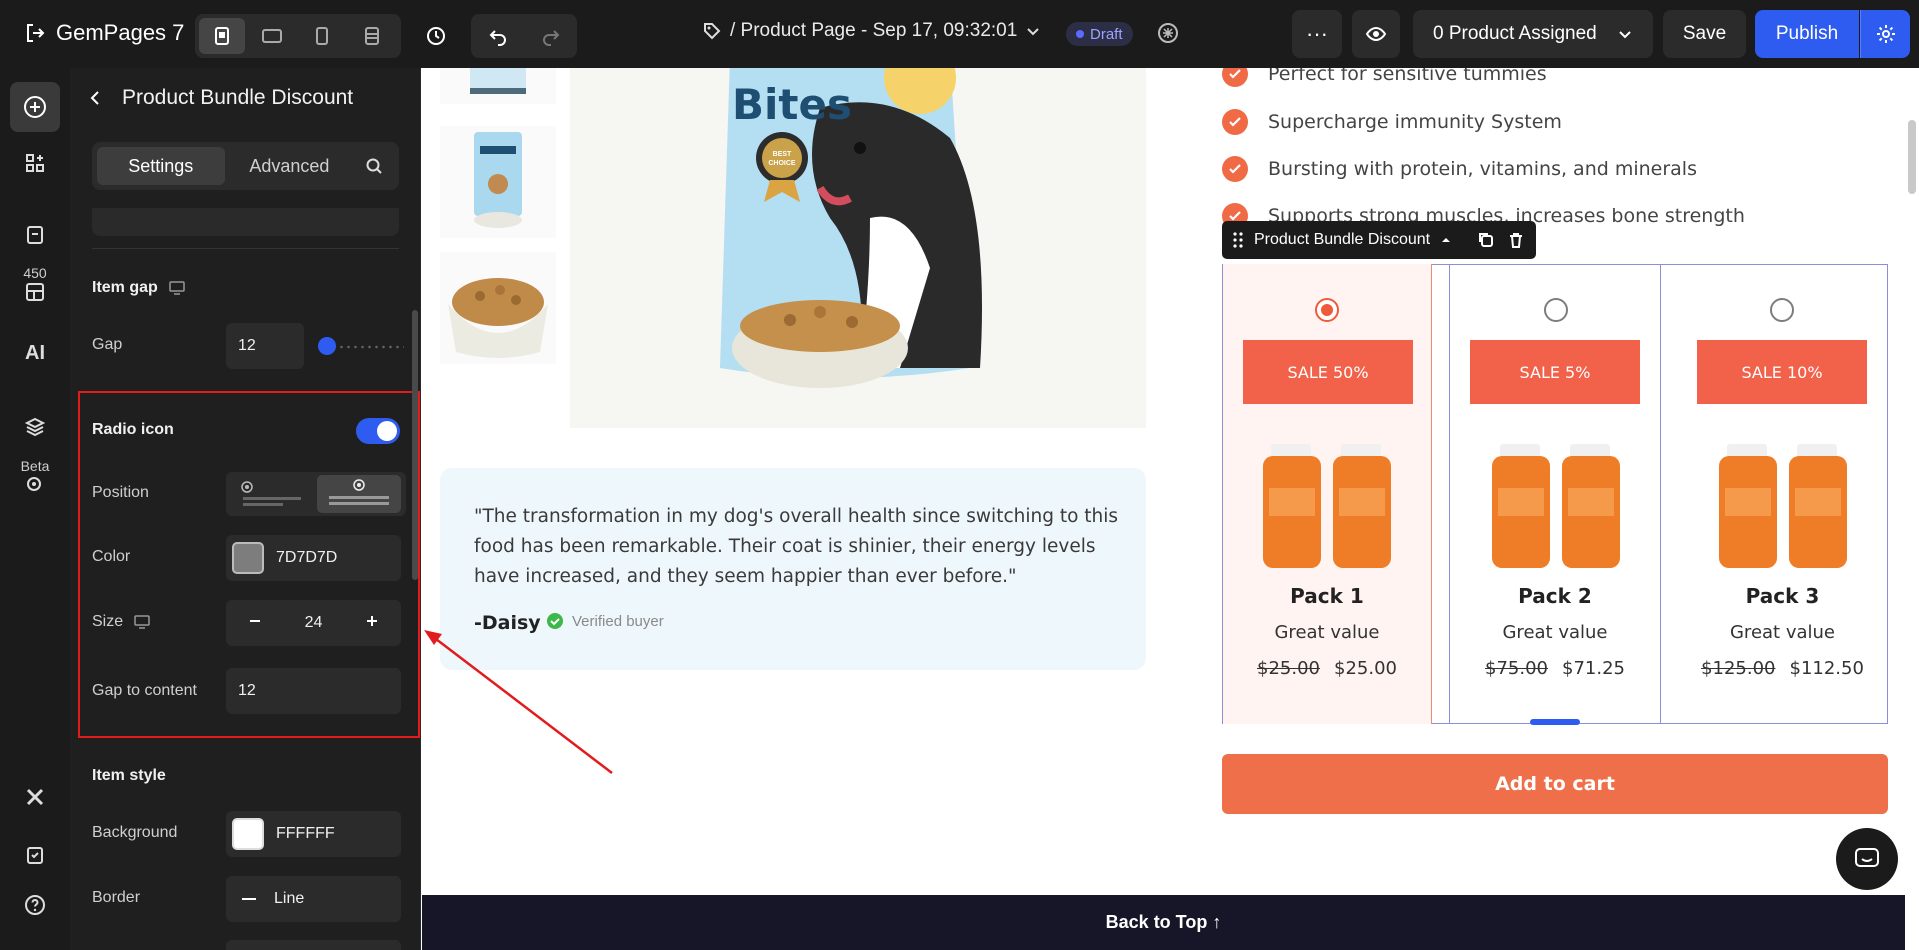 This screenshot has height=950, width=1919. I want to click on publish-settings-button, so click(1885, 34).